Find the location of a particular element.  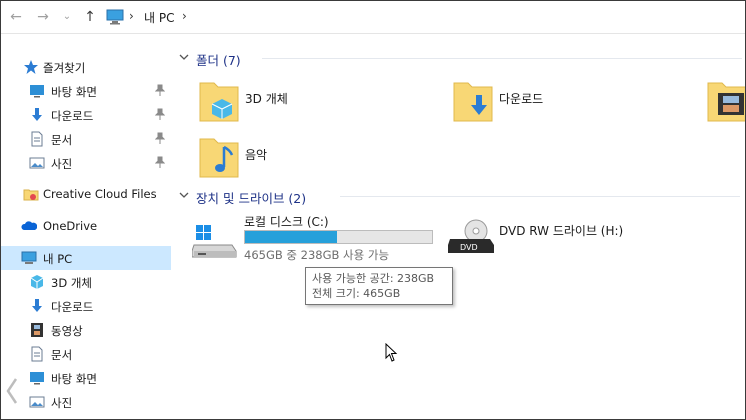

tooltip-free-space: 사용 가능한 공간: 238GB is located at coordinates (373, 278).